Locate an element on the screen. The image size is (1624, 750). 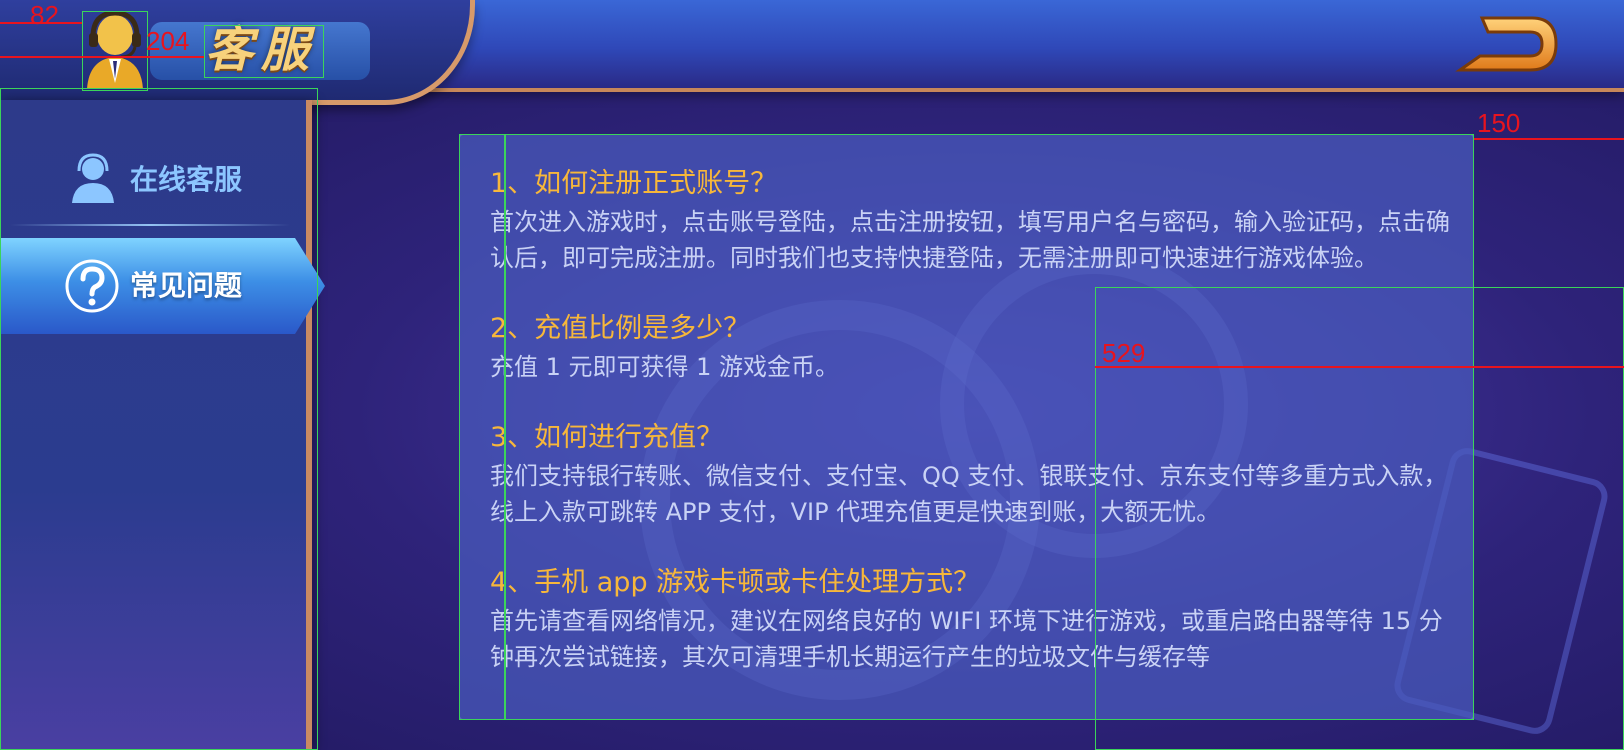
back-button is located at coordinates (1507, 44).